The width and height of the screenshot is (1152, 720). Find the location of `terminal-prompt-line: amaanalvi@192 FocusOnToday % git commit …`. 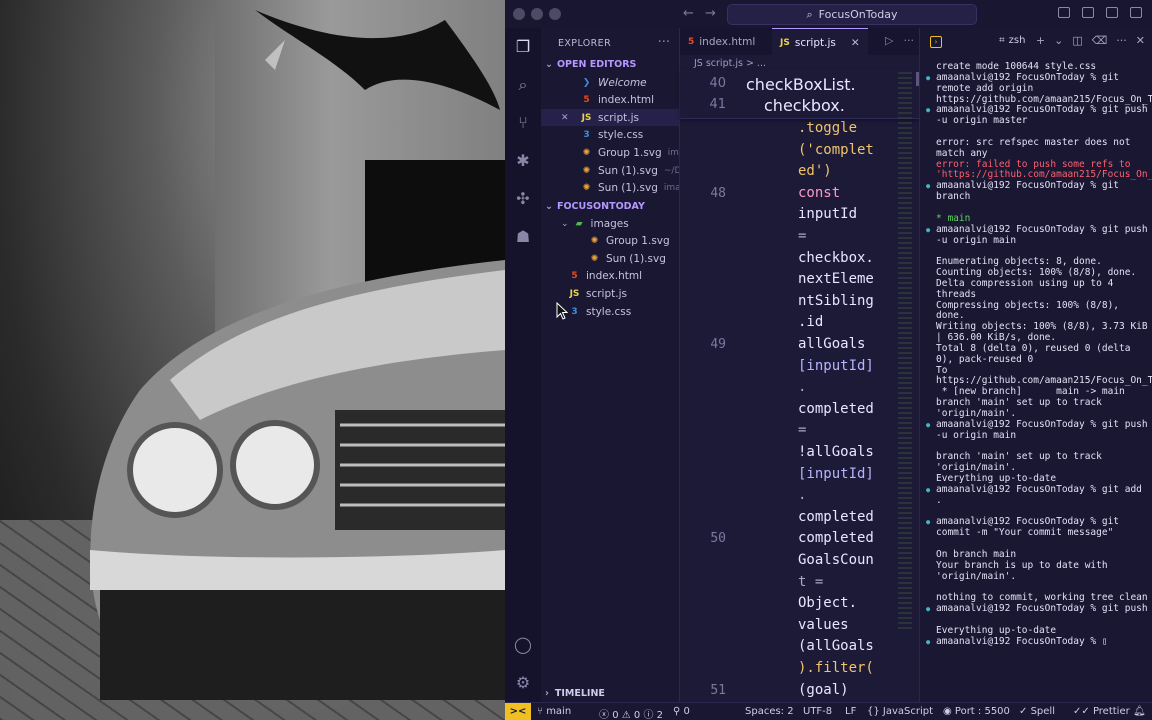

terminal-prompt-line: amaanalvi@192 FocusOnToday % git commit … is located at coordinates (1037, 528).